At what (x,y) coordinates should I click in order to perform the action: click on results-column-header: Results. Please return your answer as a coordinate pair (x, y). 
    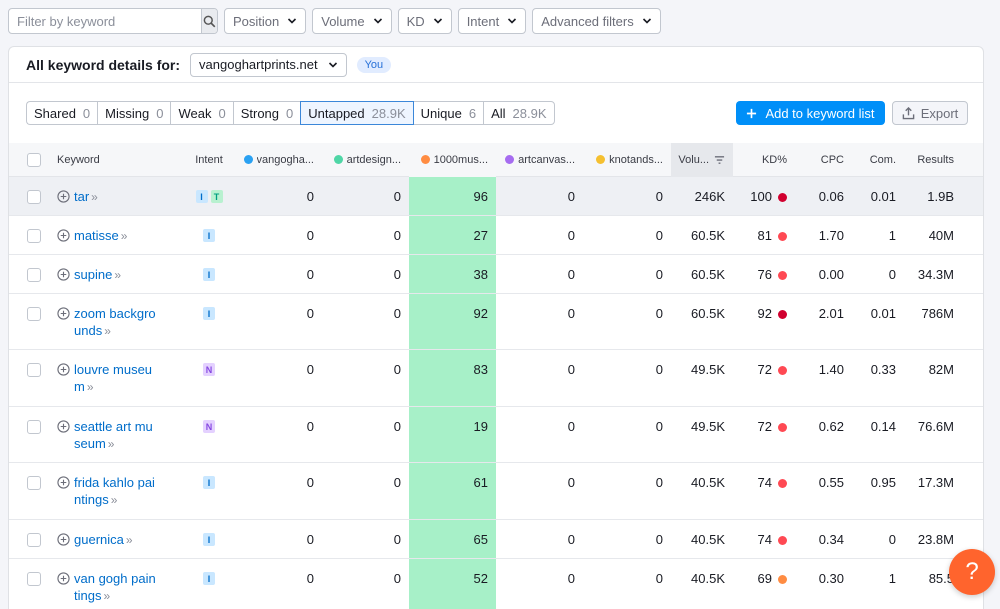
    Looking at the image, I should click on (938, 160).